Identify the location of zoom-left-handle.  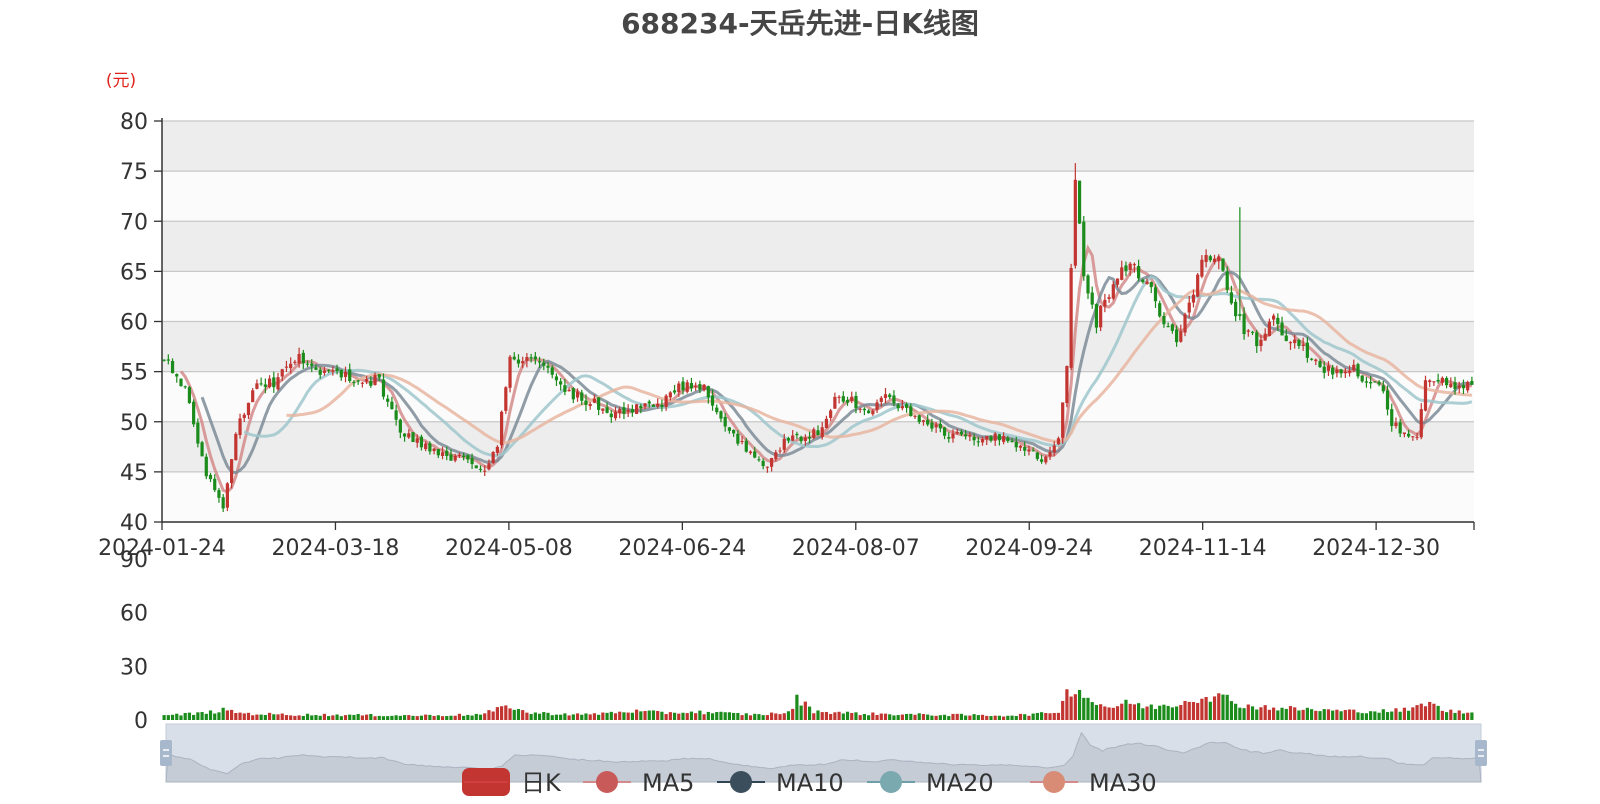
(166, 753).